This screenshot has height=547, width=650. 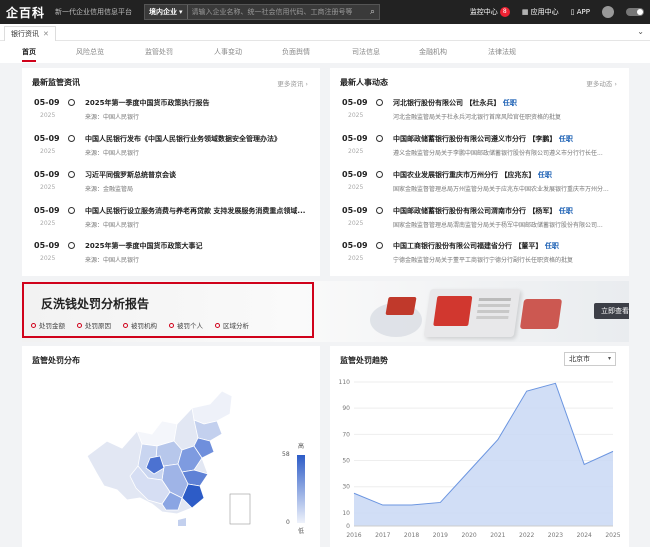 I want to click on chevron-down-icon: ⌄, so click(x=640, y=31).